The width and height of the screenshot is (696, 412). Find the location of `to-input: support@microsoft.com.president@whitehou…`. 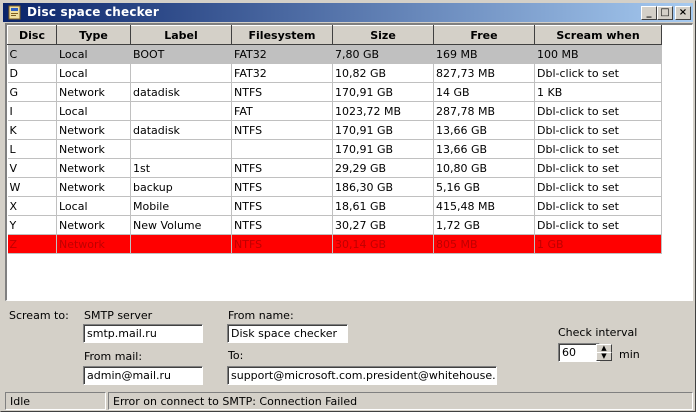

to-input: support@microsoft.com.president@whitehou… is located at coordinates (362, 375).